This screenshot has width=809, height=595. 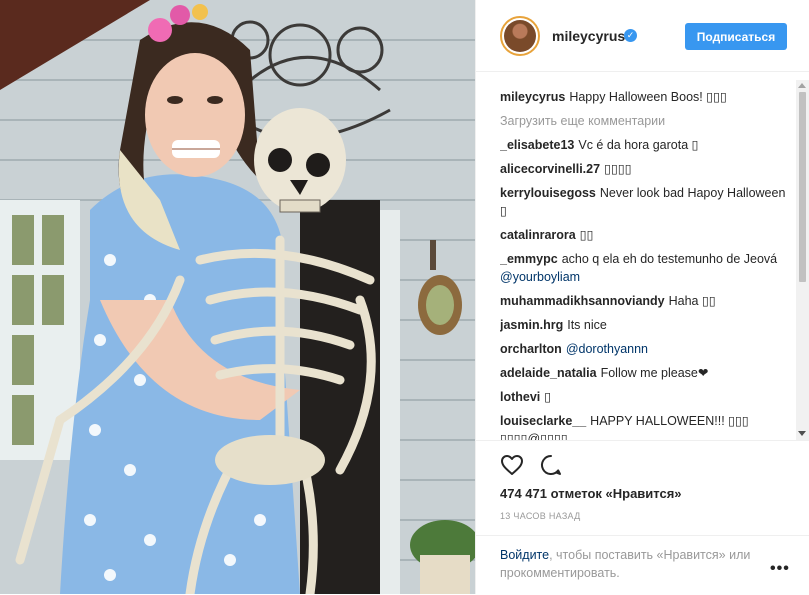 What do you see at coordinates (802, 187) in the screenshot?
I see `scroll-thumb` at bounding box center [802, 187].